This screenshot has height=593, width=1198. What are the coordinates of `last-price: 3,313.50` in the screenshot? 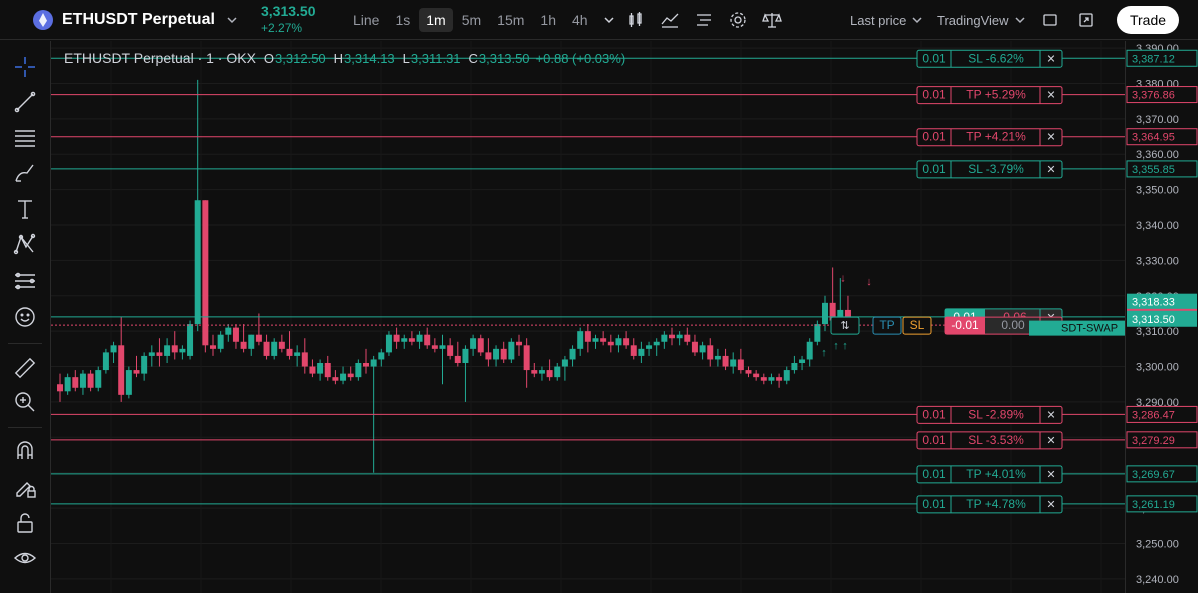 It's located at (288, 11).